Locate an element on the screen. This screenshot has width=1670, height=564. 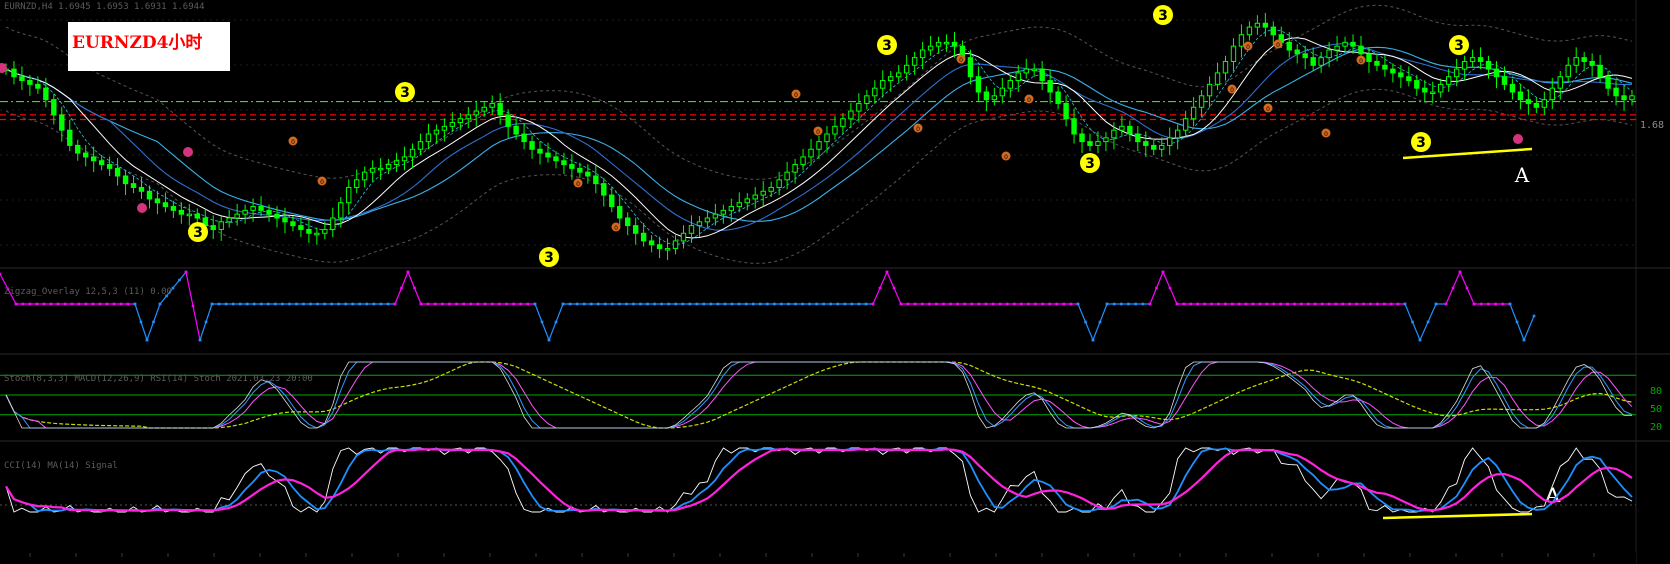
marker-pink-circle is located at coordinates (1518, 139).